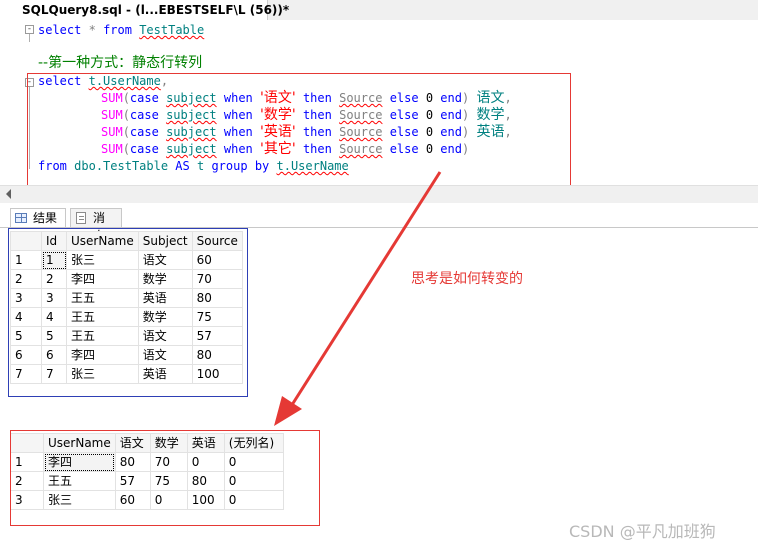 The height and width of the screenshot is (548, 758). I want to click on watermark-text: CSDN @平凡加班狗, so click(642, 531).